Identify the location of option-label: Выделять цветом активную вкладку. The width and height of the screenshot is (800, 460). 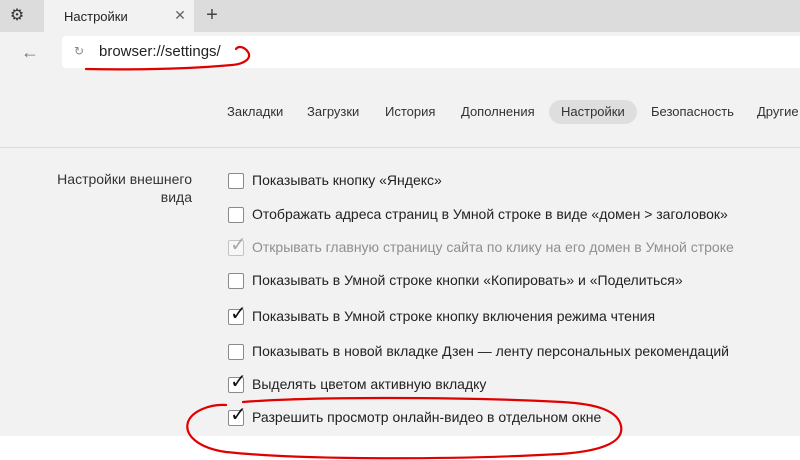
(369, 384).